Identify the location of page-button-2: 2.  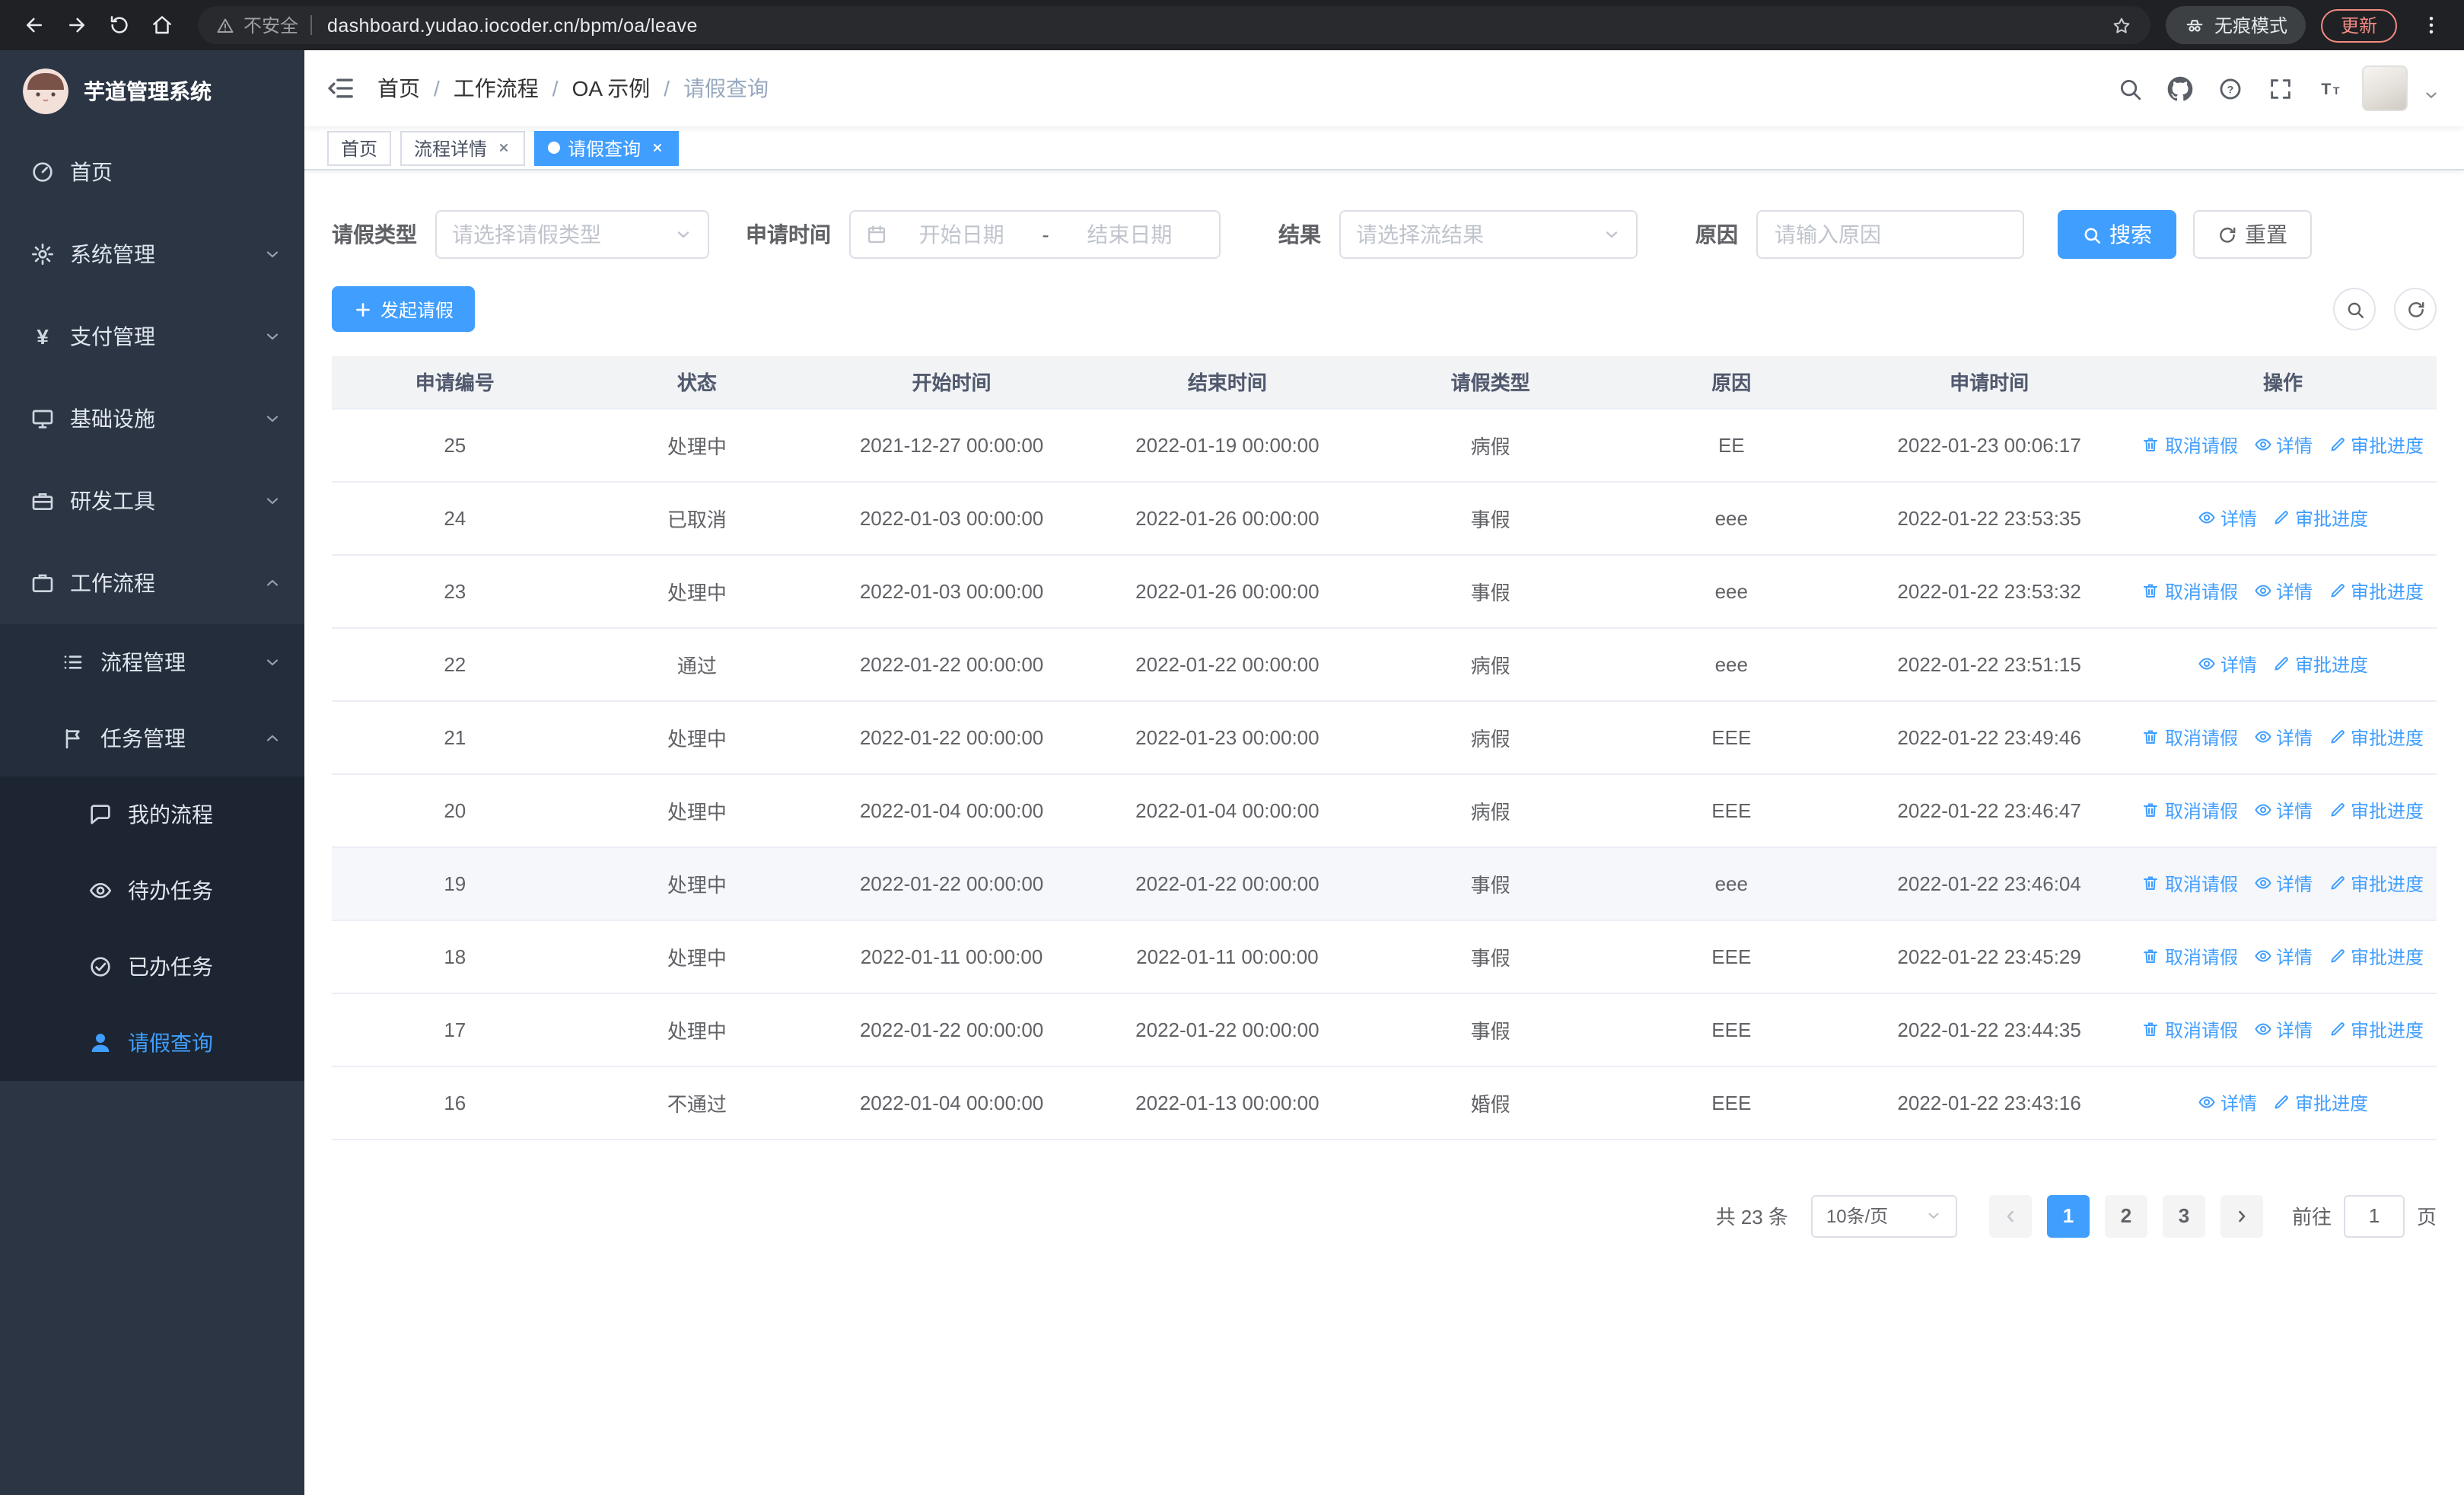
(2125, 1215).